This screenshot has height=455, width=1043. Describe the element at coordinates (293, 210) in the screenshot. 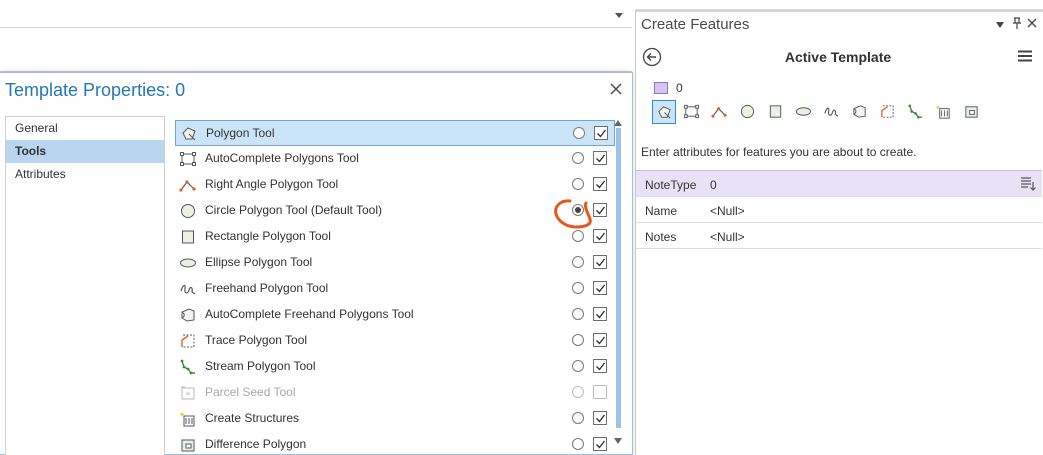

I see `tool-label: Circle Polygon Tool (Default Tool)` at that location.